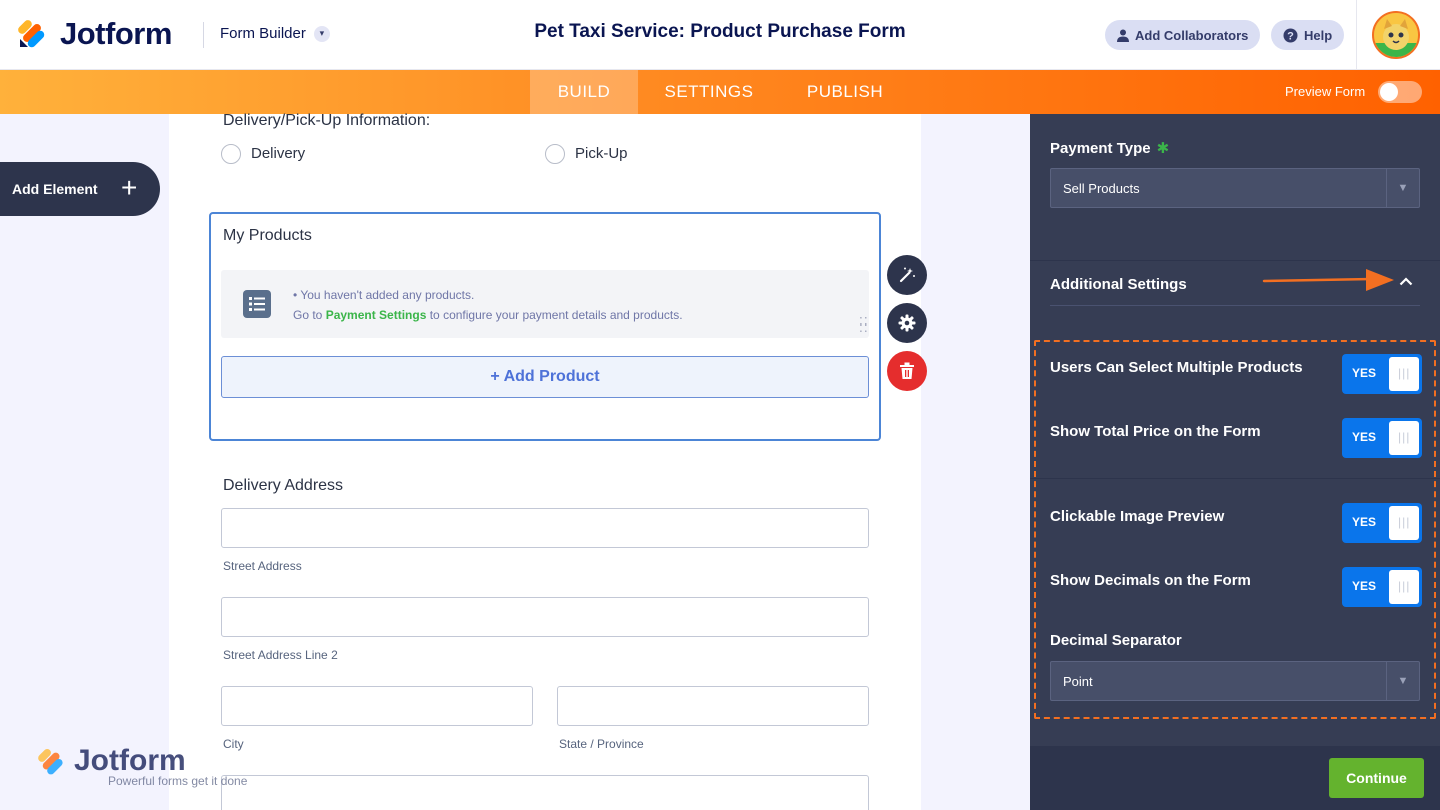  I want to click on payment-type-value: Sell Products, so click(1101, 188).